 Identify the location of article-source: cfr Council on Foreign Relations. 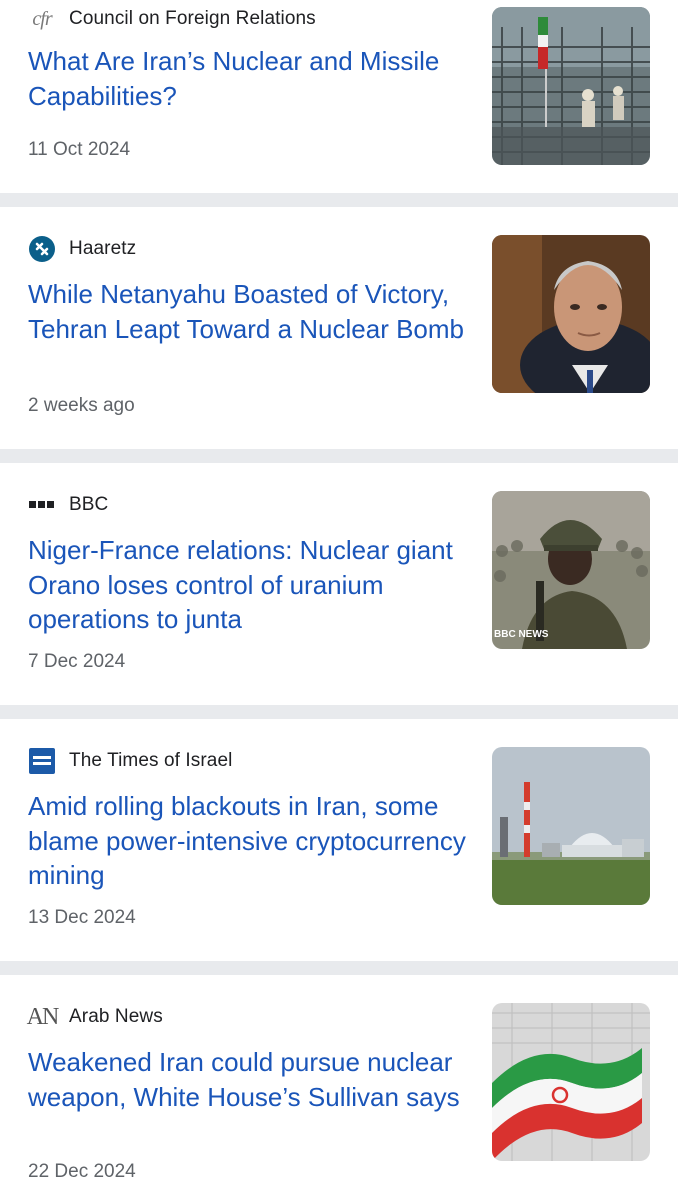
(172, 19).